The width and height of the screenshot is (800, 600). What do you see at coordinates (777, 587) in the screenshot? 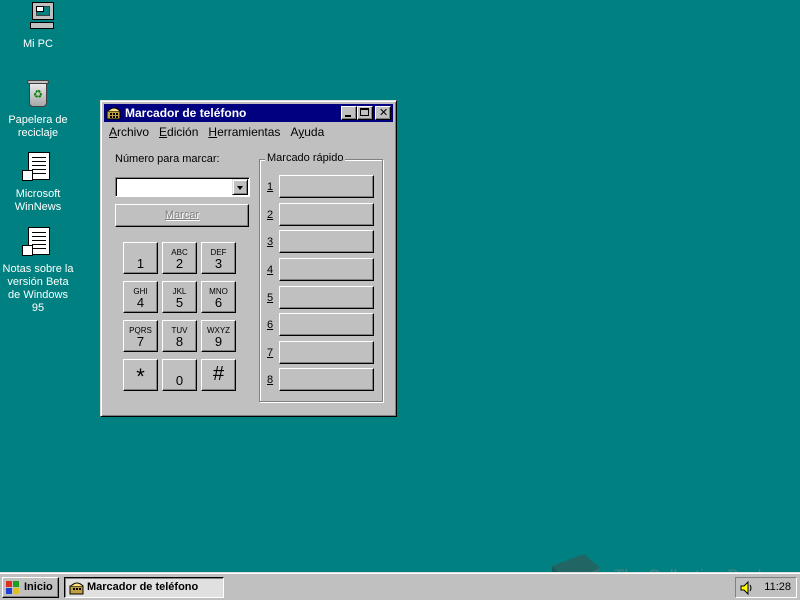
I see `clock: 11:28` at bounding box center [777, 587].